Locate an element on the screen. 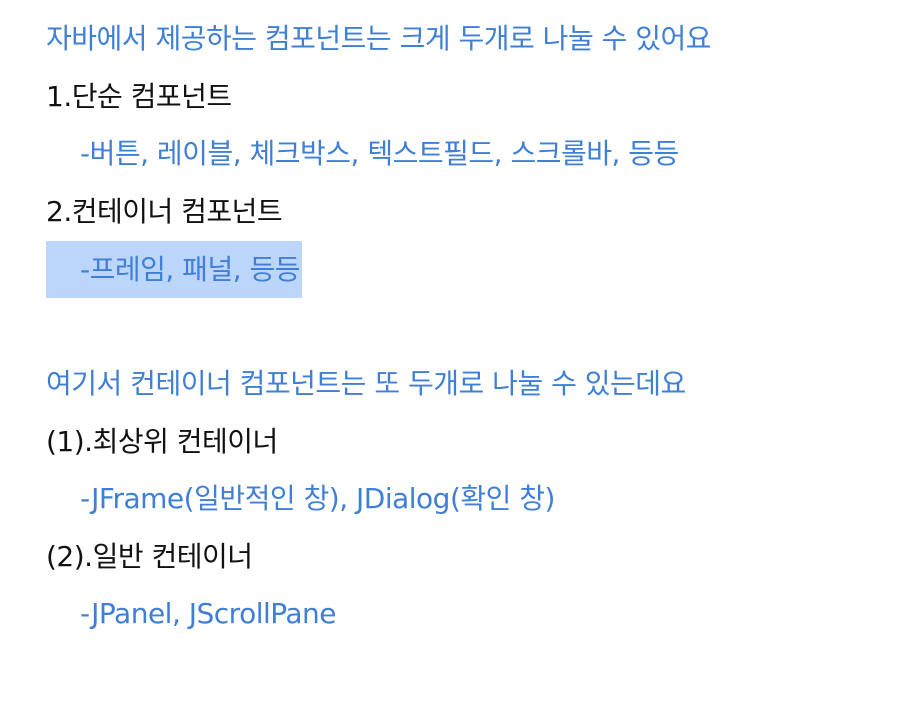 This screenshot has height=708, width=920. intro-text: 자바에서 제공하는 컴포넌트는 크게 두개로 나눌 수 있어요 is located at coordinates (379, 38).